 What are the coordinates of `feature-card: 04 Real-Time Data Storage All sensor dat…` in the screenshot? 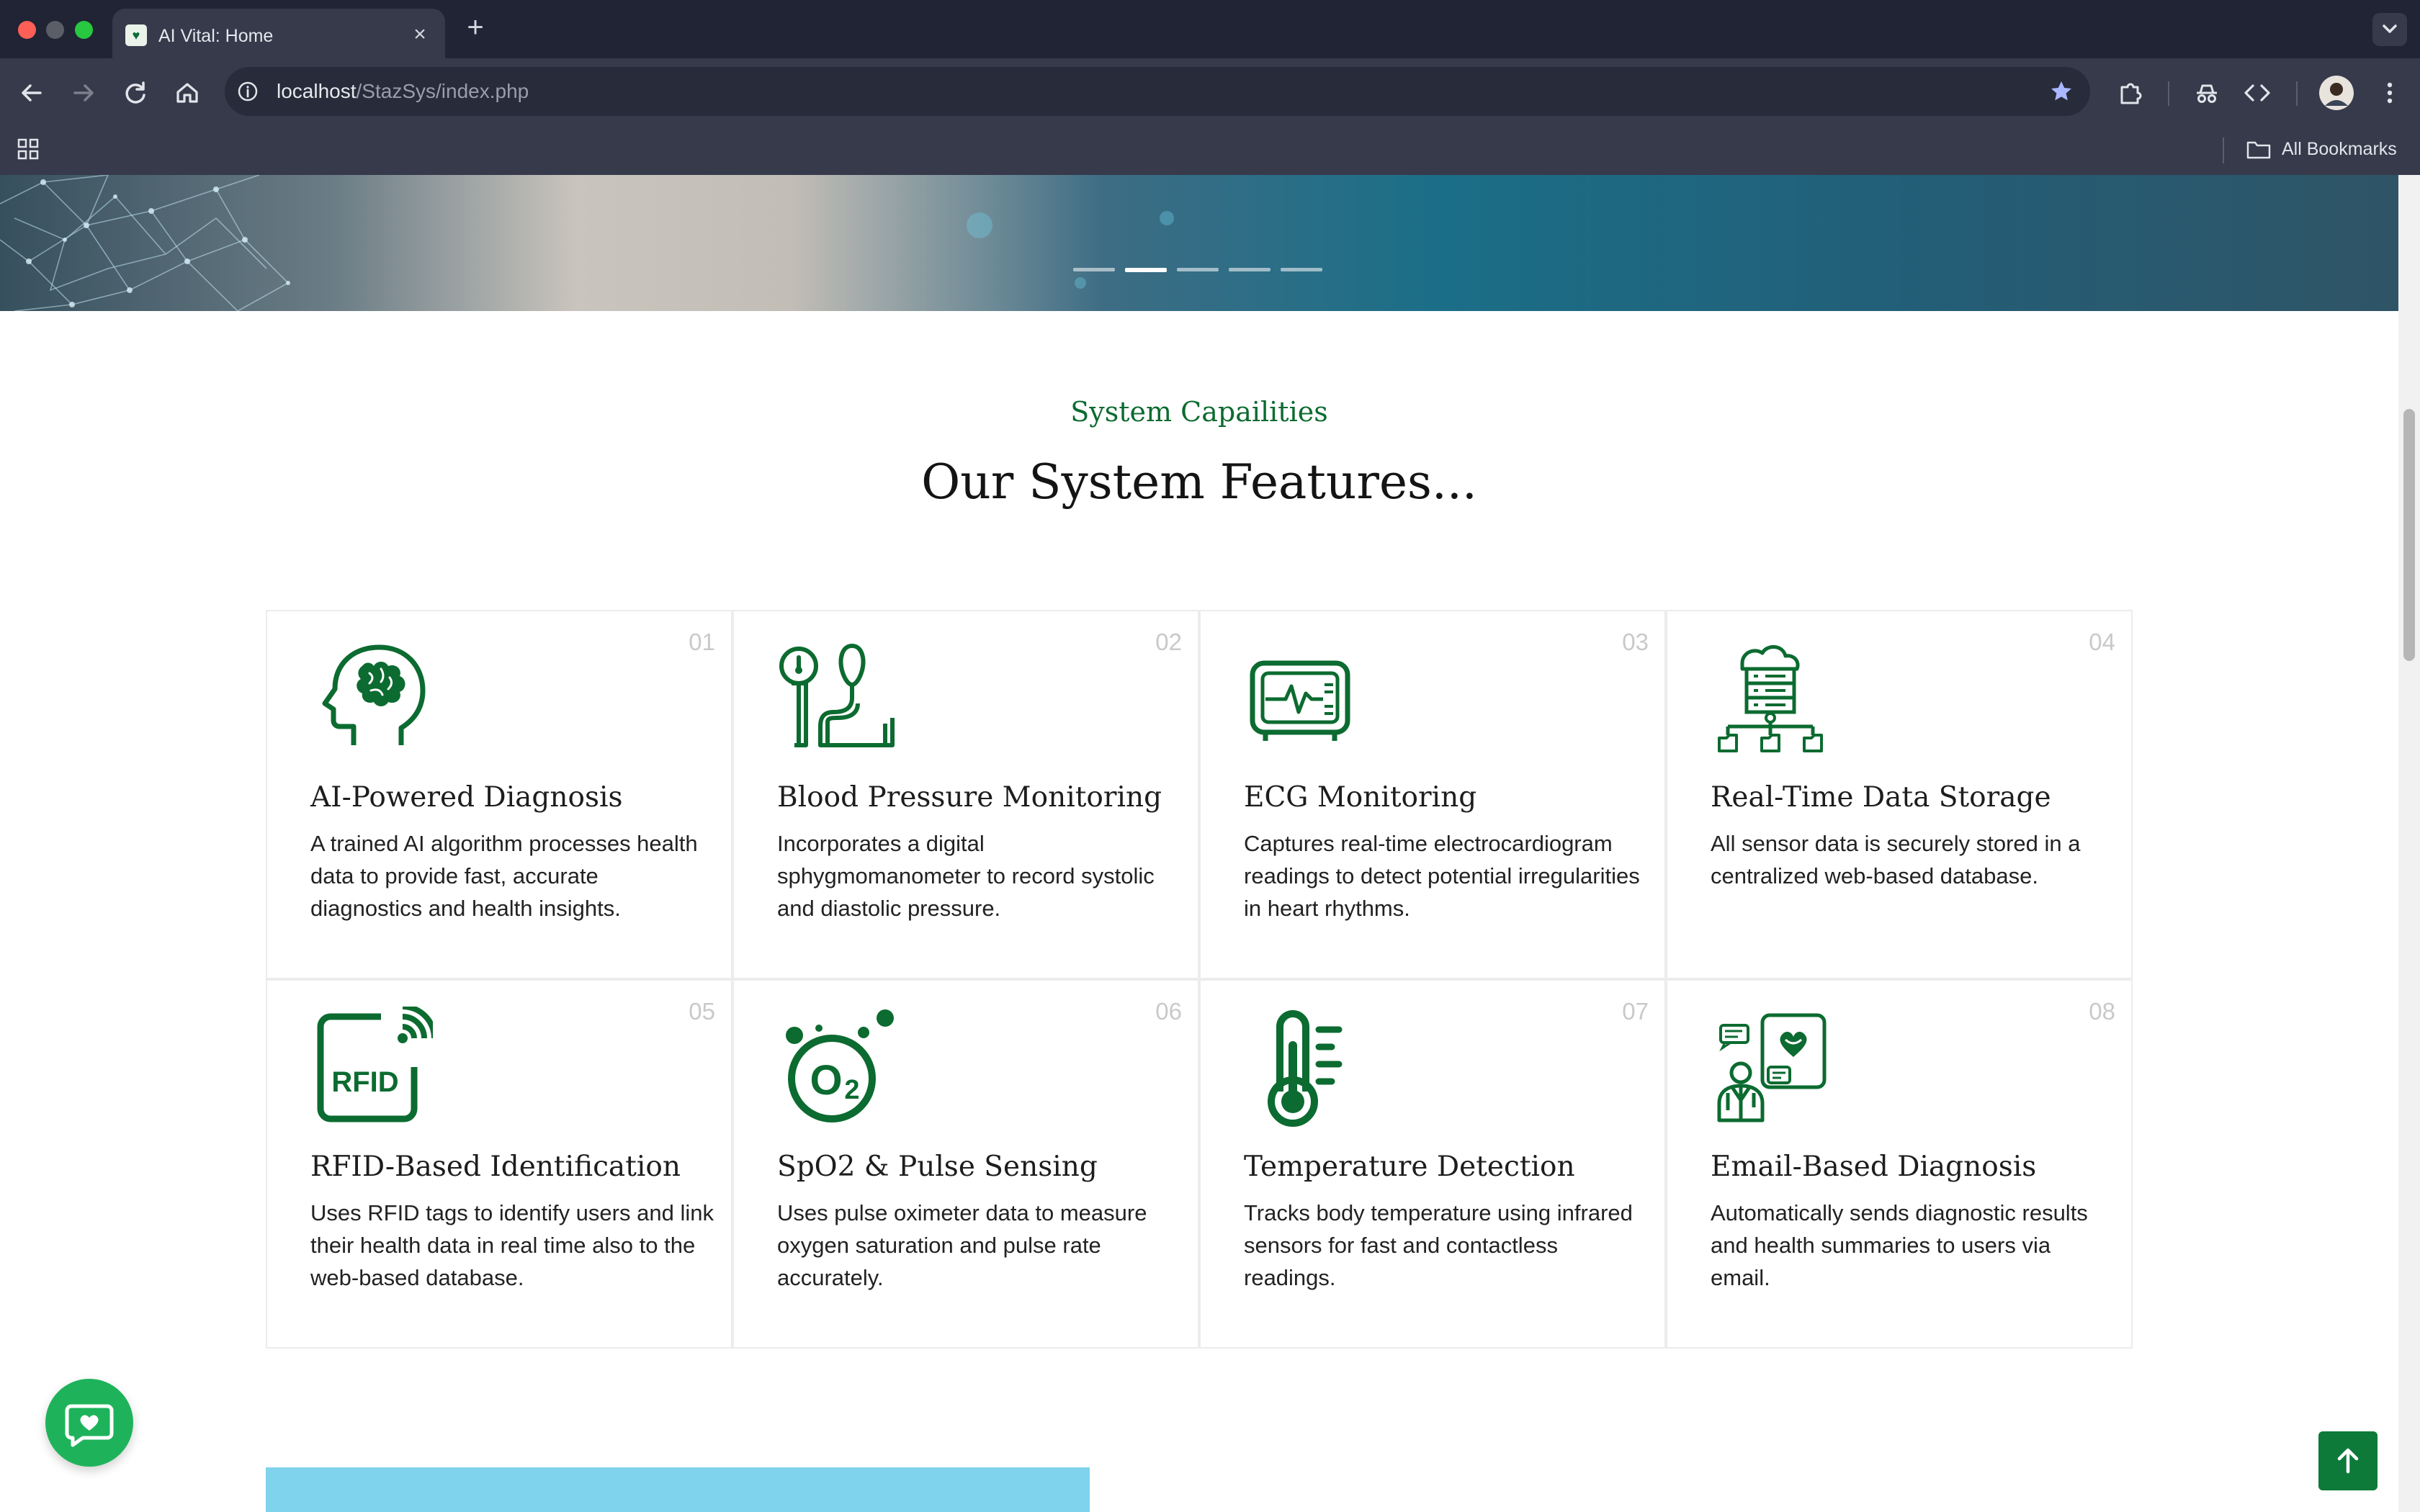 It's located at (1900, 794).